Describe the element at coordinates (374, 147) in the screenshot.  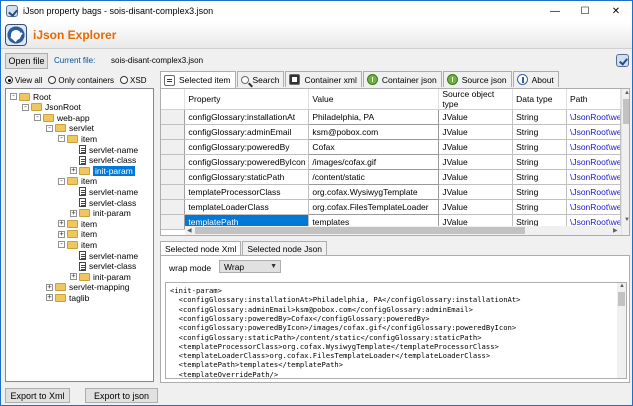
I see `grid-cell-value: Cofax` at that location.